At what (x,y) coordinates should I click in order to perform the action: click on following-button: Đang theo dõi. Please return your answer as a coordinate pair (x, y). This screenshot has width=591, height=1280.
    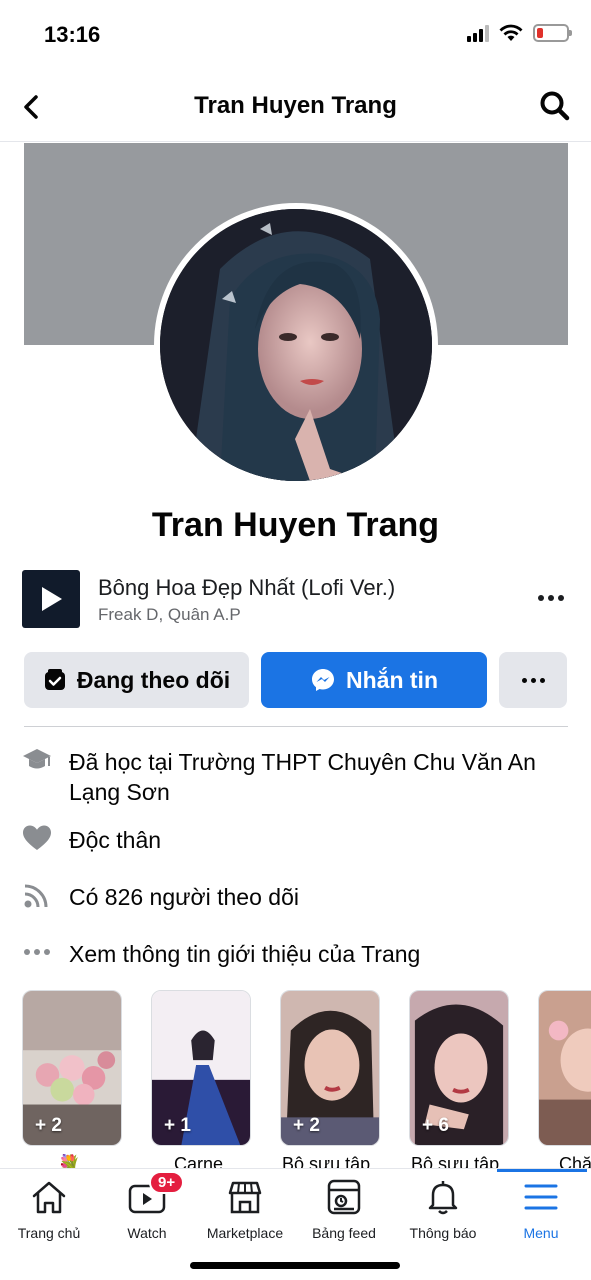
    Looking at the image, I should click on (136, 680).